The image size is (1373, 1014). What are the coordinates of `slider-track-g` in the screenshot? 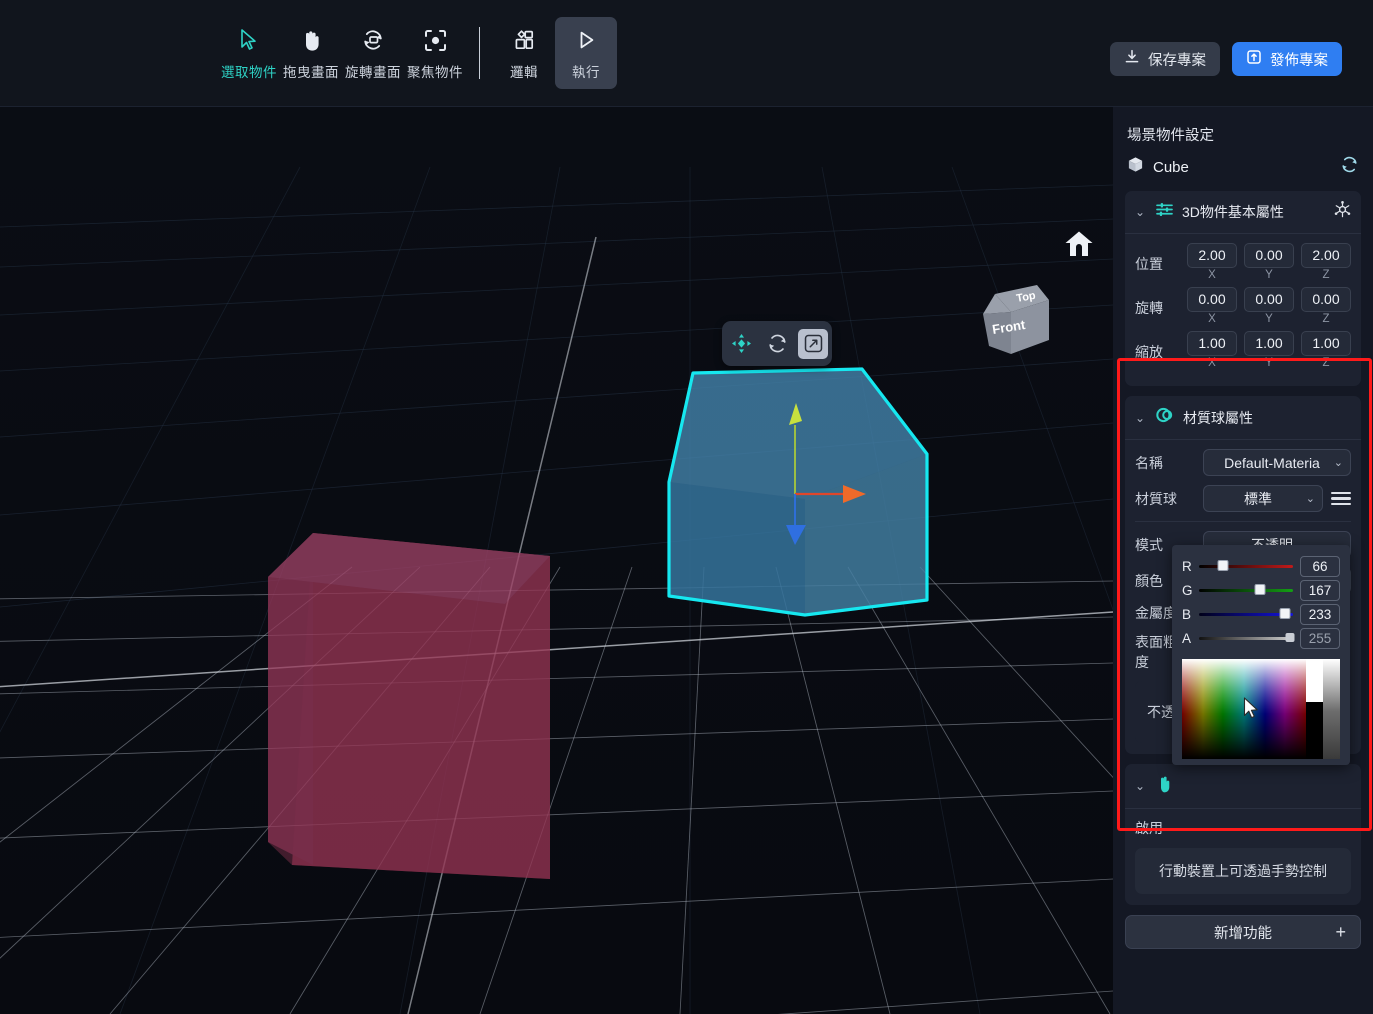 It's located at (1246, 590).